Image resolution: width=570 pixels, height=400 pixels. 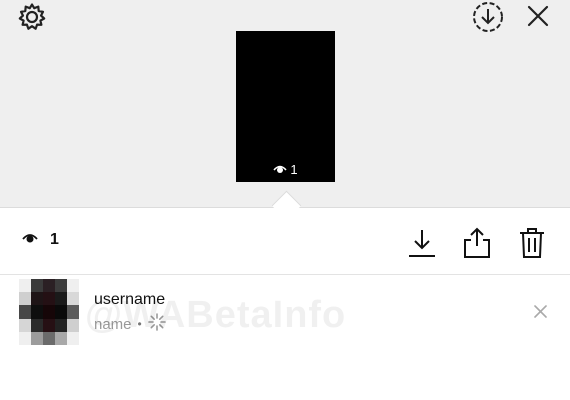 I want to click on download-icon, so click(x=422, y=243).